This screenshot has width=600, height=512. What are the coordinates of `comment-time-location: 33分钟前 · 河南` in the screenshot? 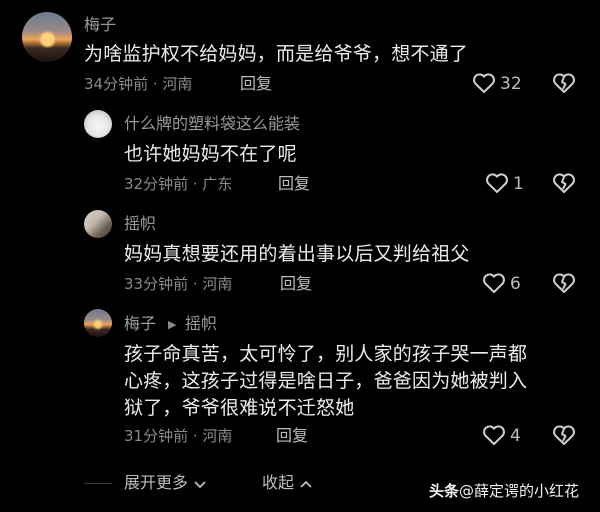 It's located at (178, 284).